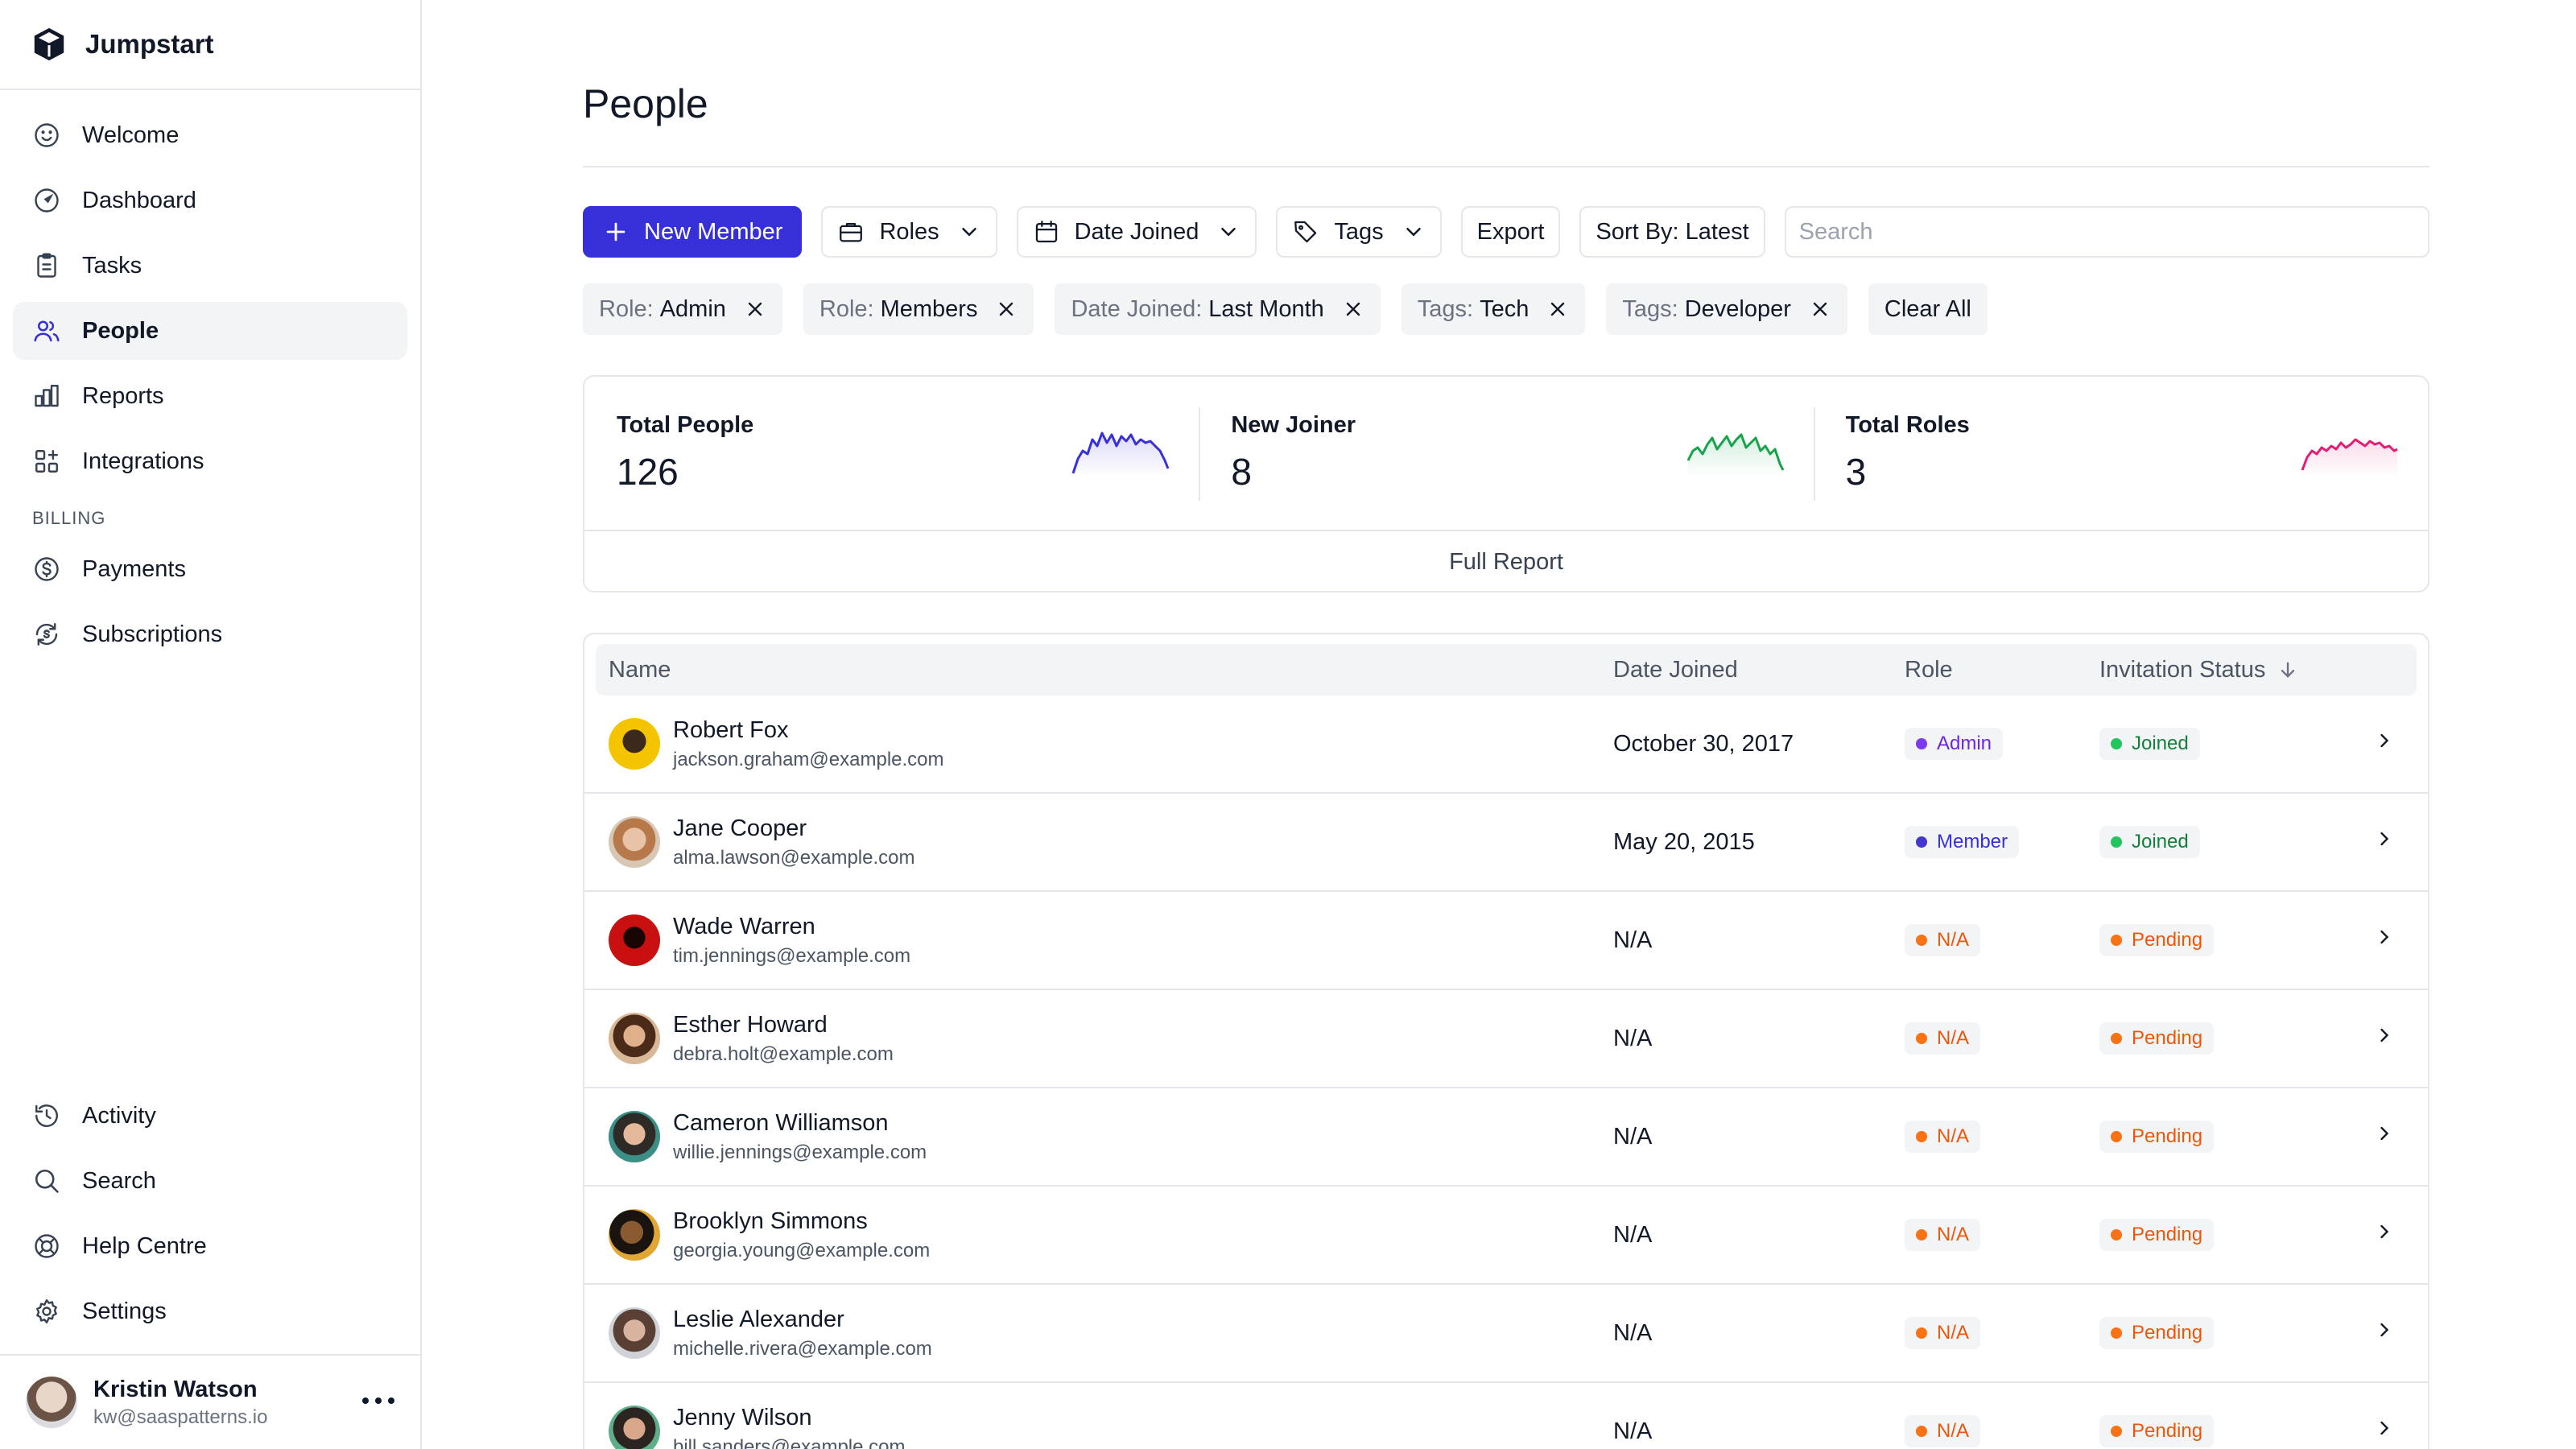 Image resolution: width=2576 pixels, height=1449 pixels. I want to click on more-options-icon, so click(378, 1401).